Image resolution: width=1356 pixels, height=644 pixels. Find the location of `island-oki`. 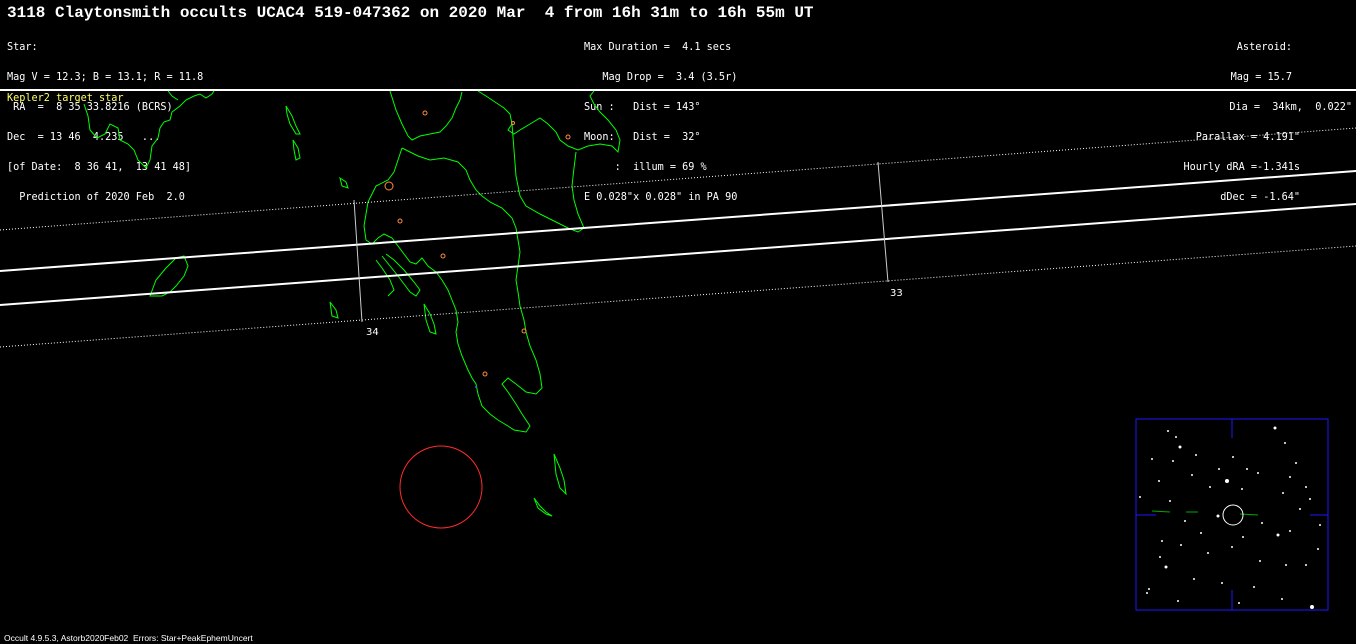

island-oki is located at coordinates (293, 120).